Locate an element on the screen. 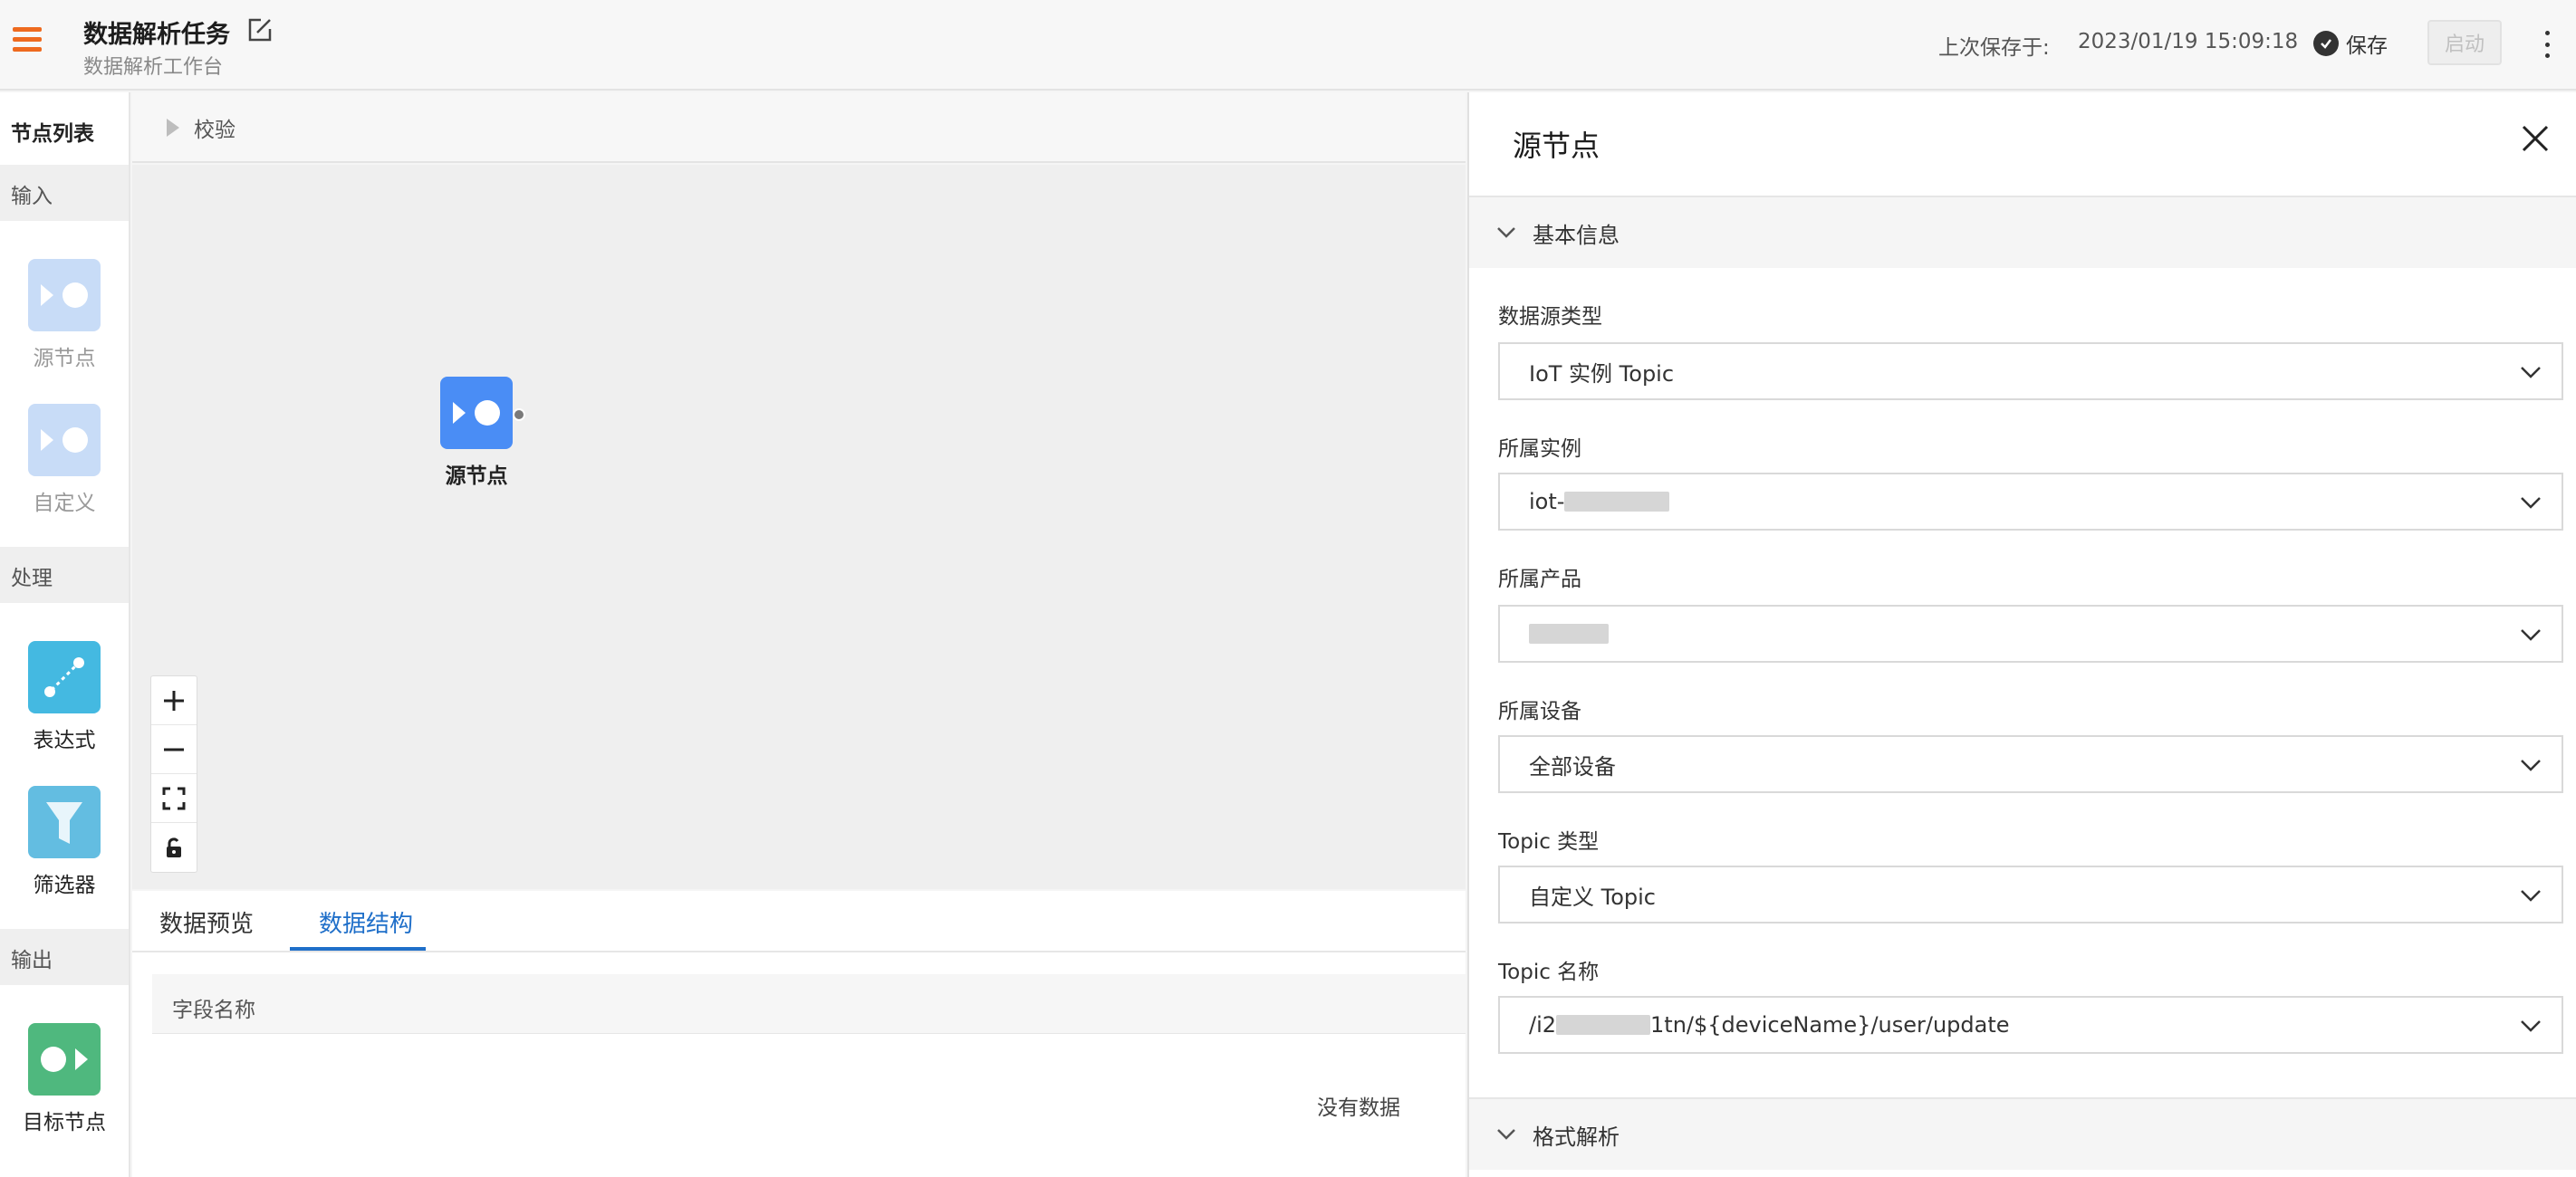  topic-type-select: 自定义 Topic is located at coordinates (2030, 894).